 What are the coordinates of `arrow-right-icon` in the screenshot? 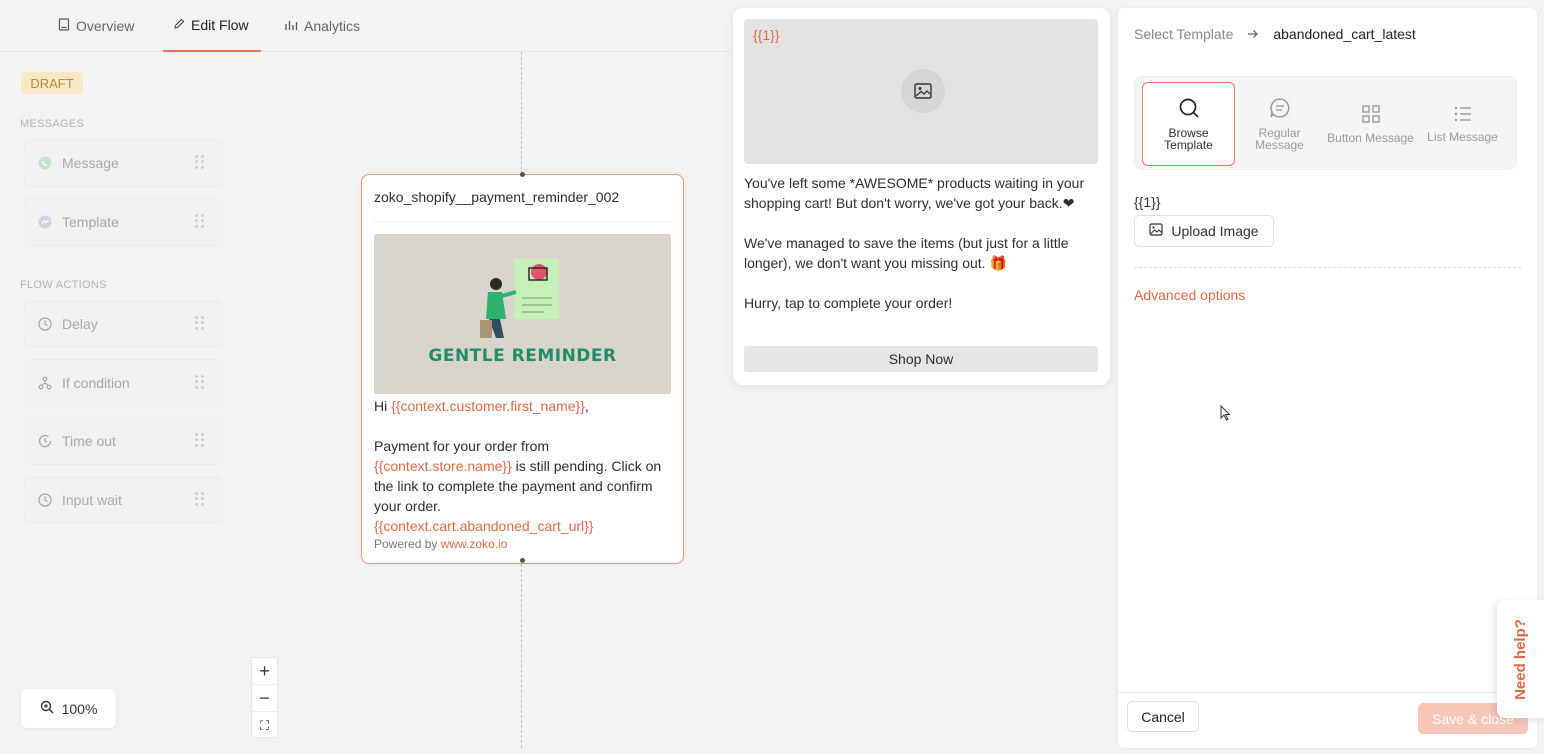 It's located at (1253, 34).